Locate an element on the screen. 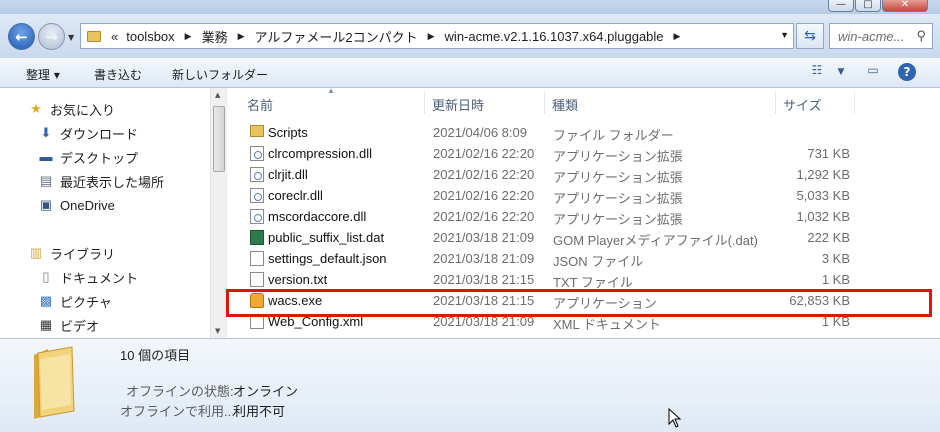 Image resolution: width=940 pixels, height=432 pixels. breadcrumb-toolsbox: toolsbox is located at coordinates (150, 36).